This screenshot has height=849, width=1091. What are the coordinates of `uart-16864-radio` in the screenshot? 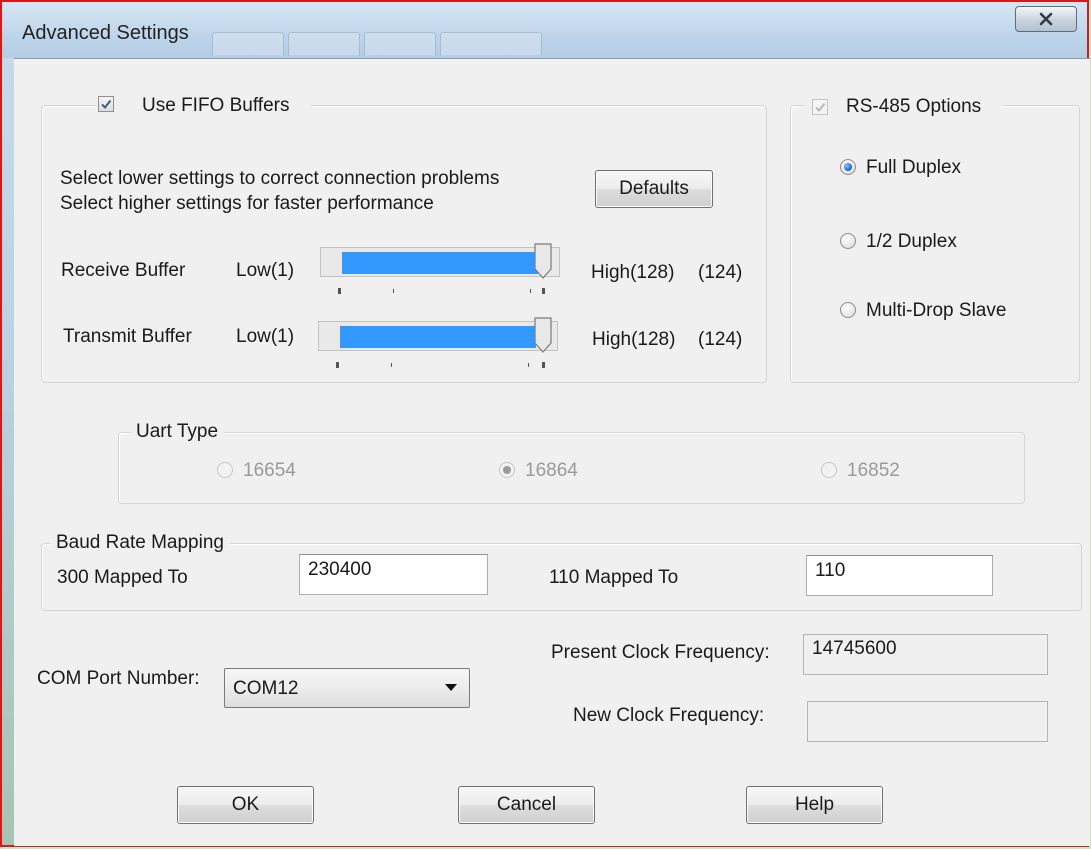 It's located at (507, 470).